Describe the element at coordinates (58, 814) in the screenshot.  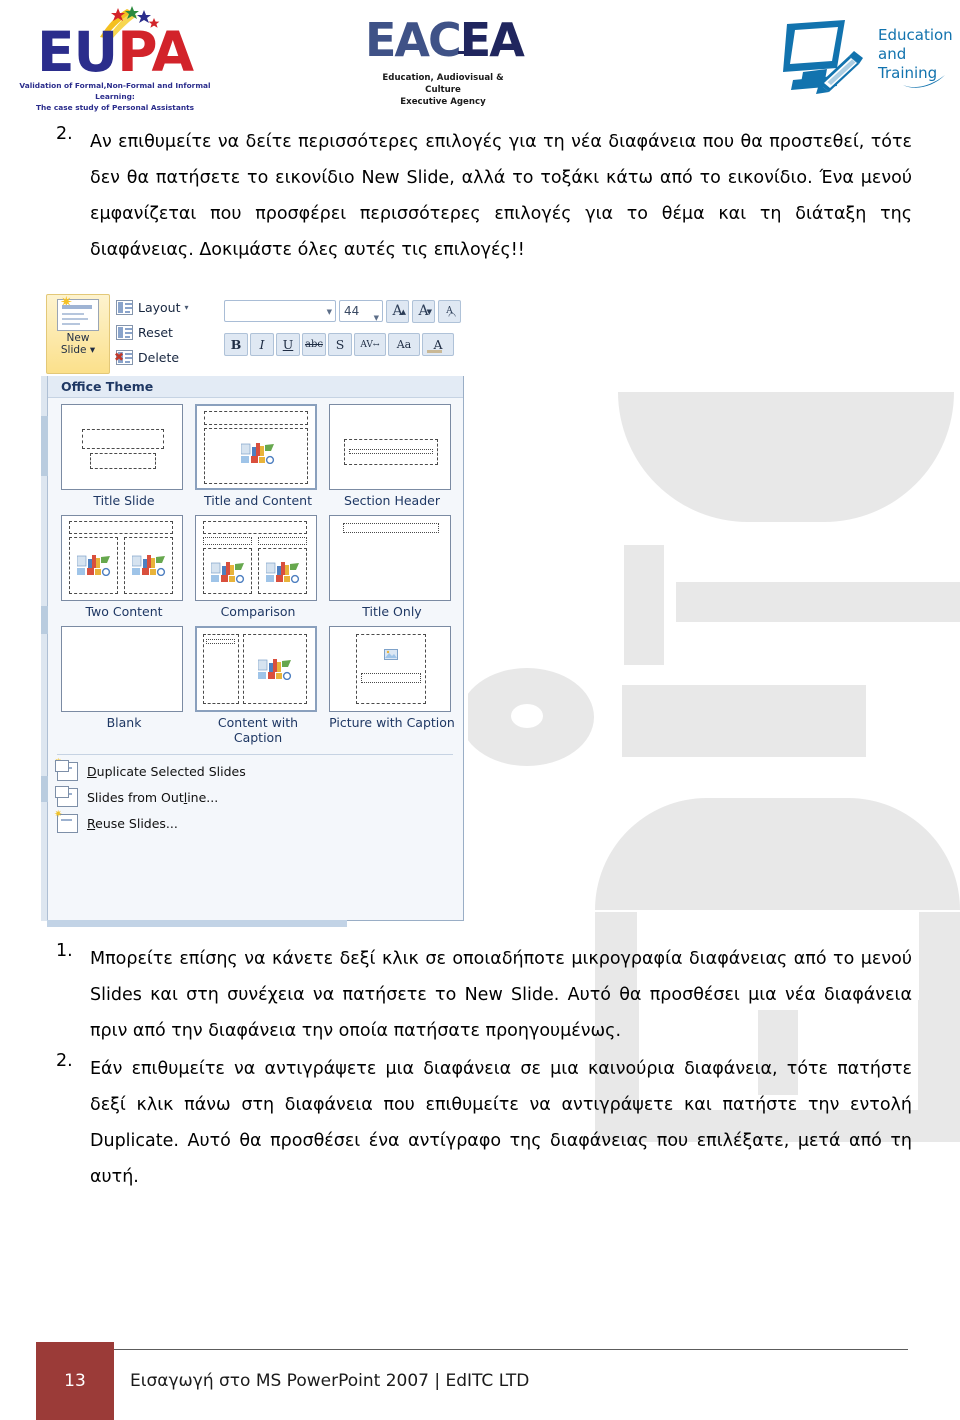
I see `sparkle-icon: ✷` at that location.